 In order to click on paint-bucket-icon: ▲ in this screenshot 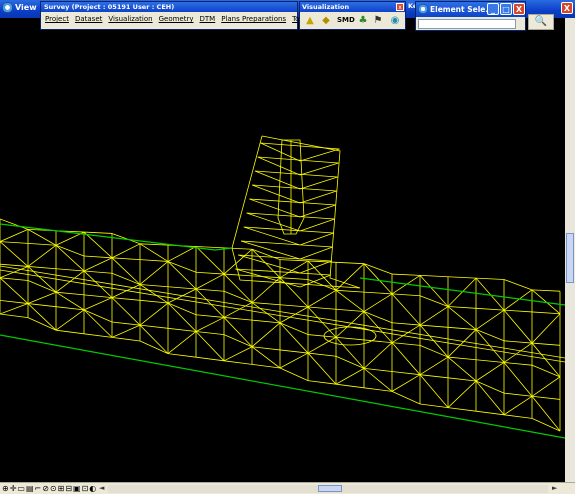, I will do `click(310, 21)`.